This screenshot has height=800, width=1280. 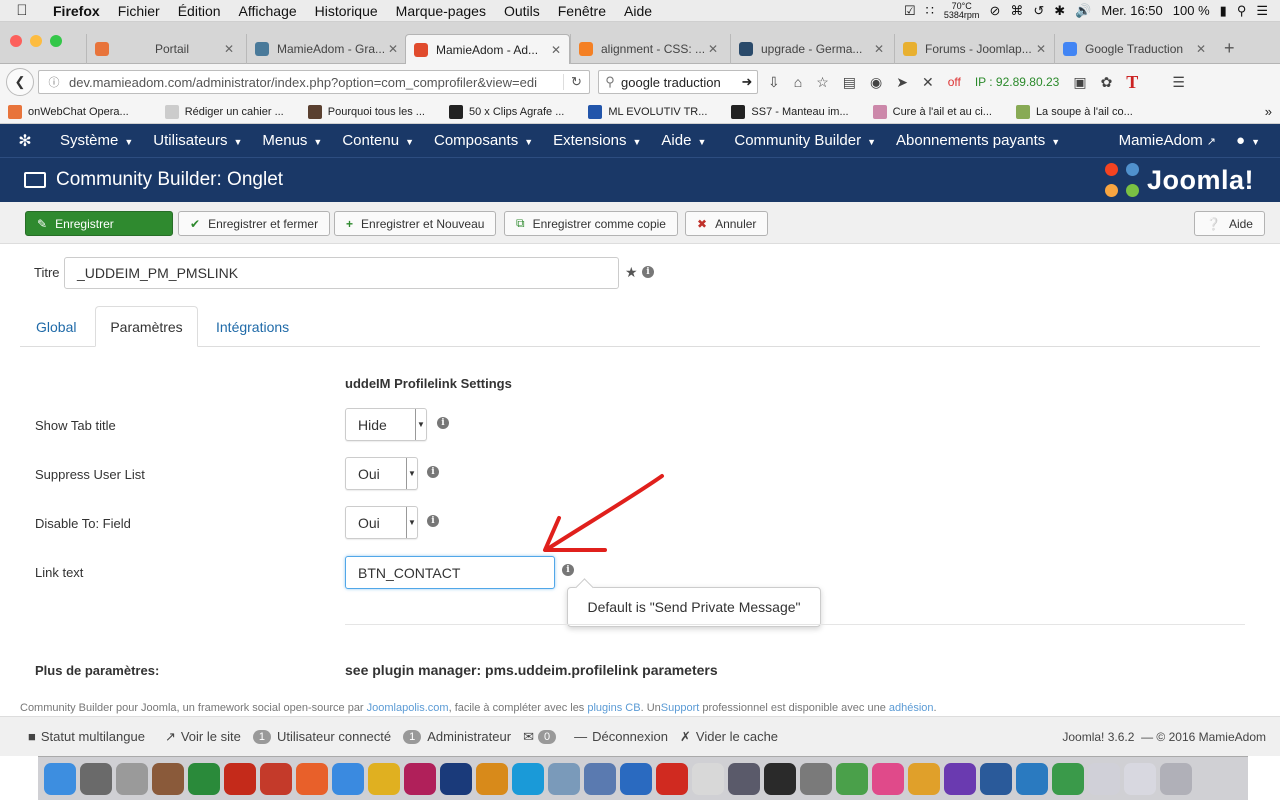 I want to click on menu-abonnements-payants: Abonnements payants ▼, so click(x=978, y=140).